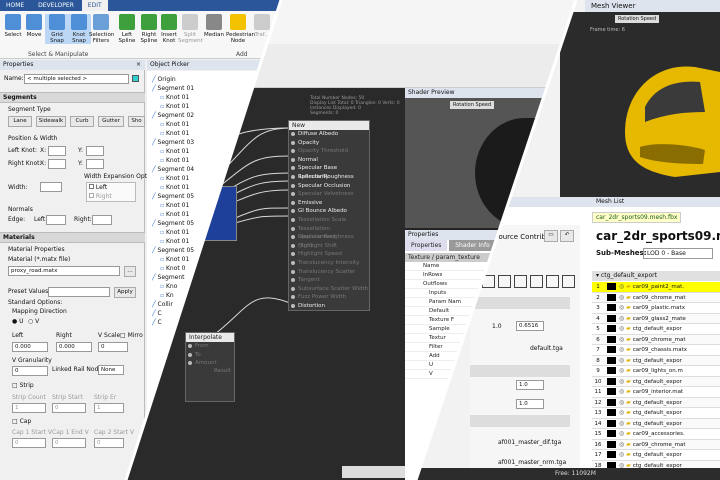  Describe the element at coordinates (79, 29) in the screenshot. I see `knot-snap-button: Knot Snap` at that location.